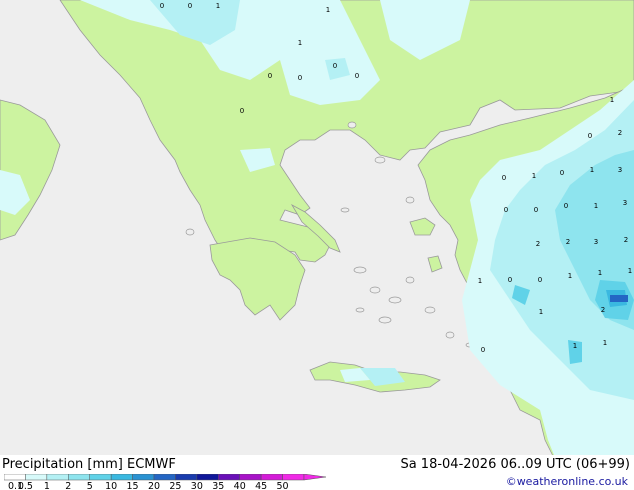 The width and height of the screenshot is (634, 490). I want to click on scale-label: 25, so click(175, 485).